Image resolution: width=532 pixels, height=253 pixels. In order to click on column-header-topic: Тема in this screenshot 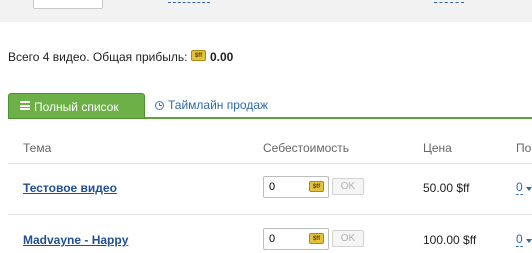, I will do `click(37, 148)`.